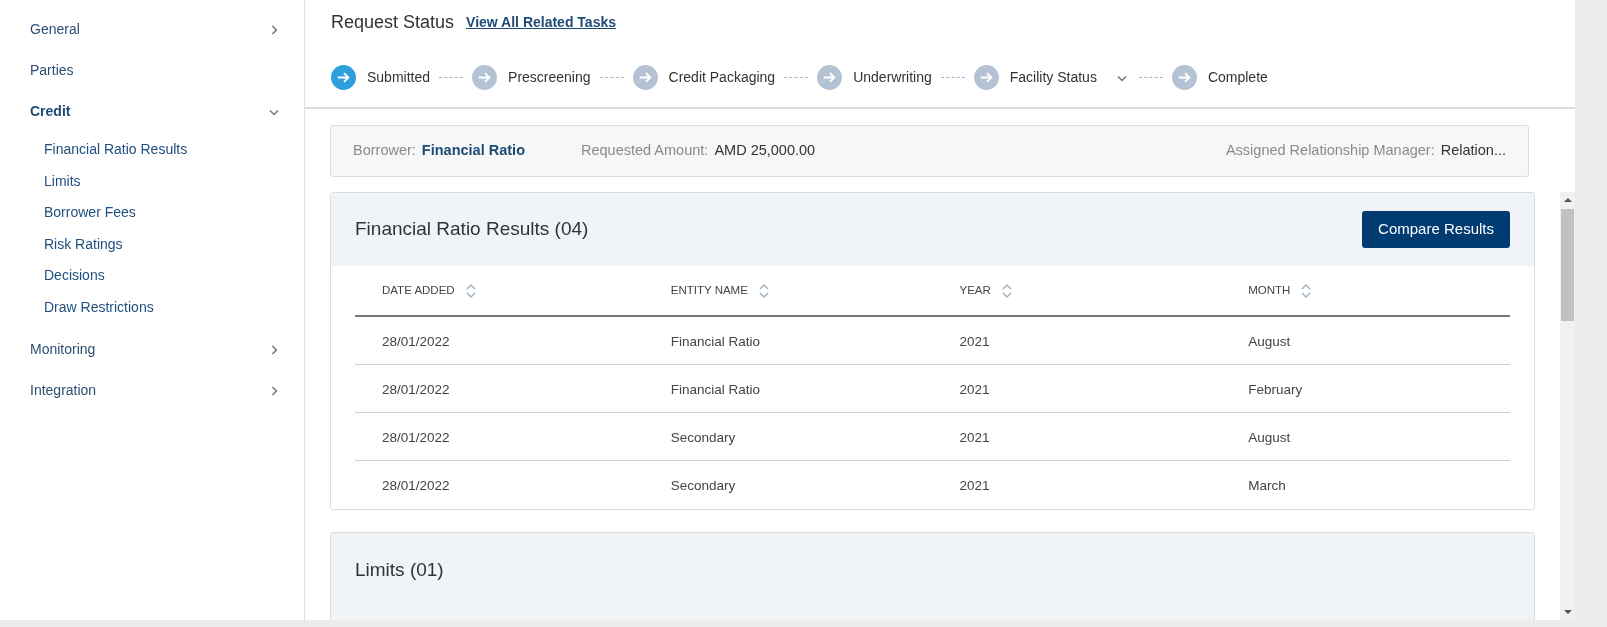  What do you see at coordinates (709, 290) in the screenshot?
I see `column-header: ENTITY NAME` at bounding box center [709, 290].